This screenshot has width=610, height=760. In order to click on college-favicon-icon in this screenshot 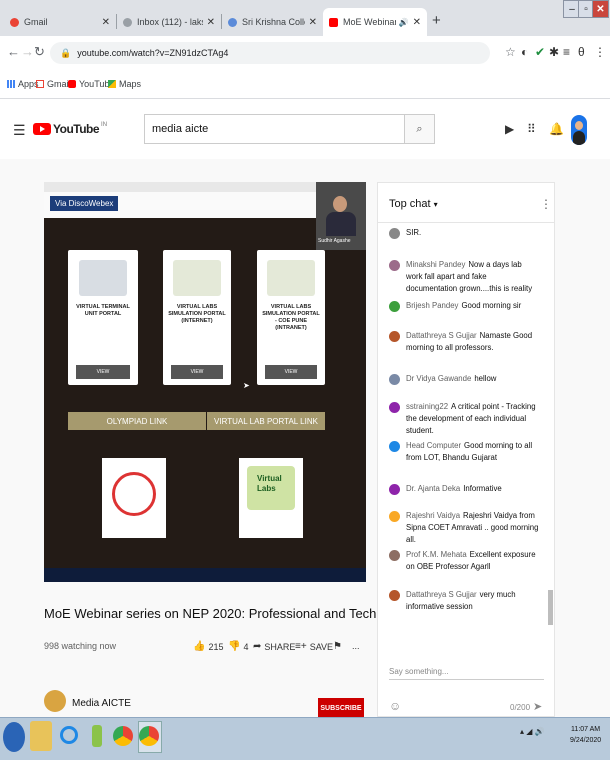, I will do `click(232, 22)`.